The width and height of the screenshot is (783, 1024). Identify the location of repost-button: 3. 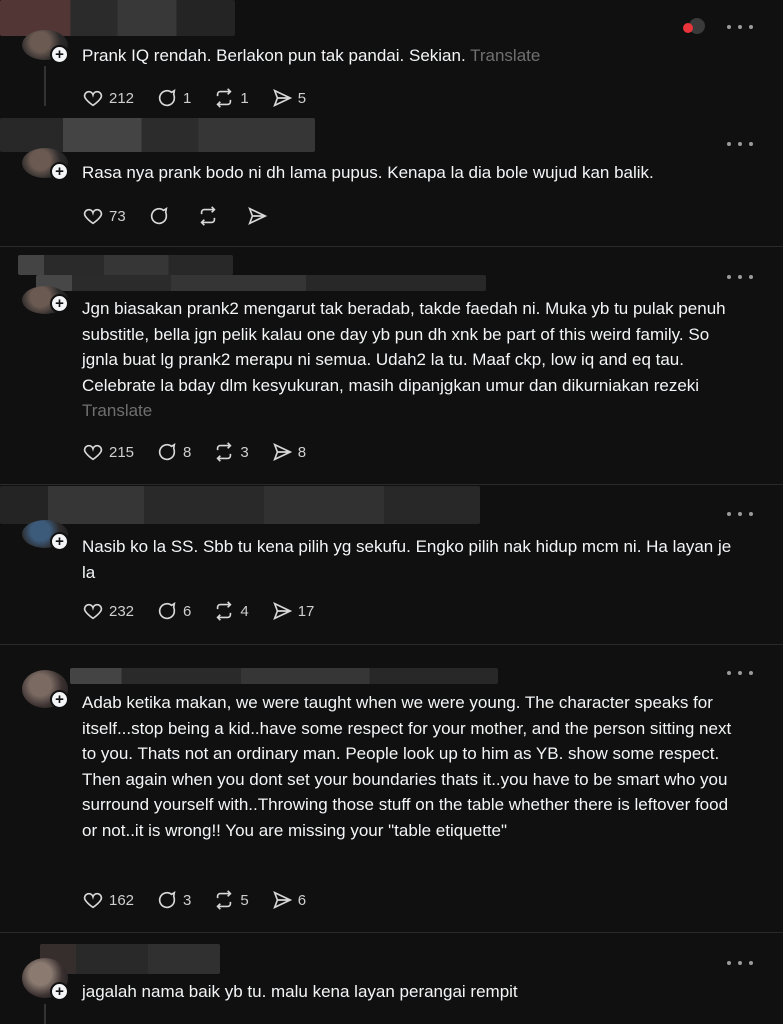
(231, 452).